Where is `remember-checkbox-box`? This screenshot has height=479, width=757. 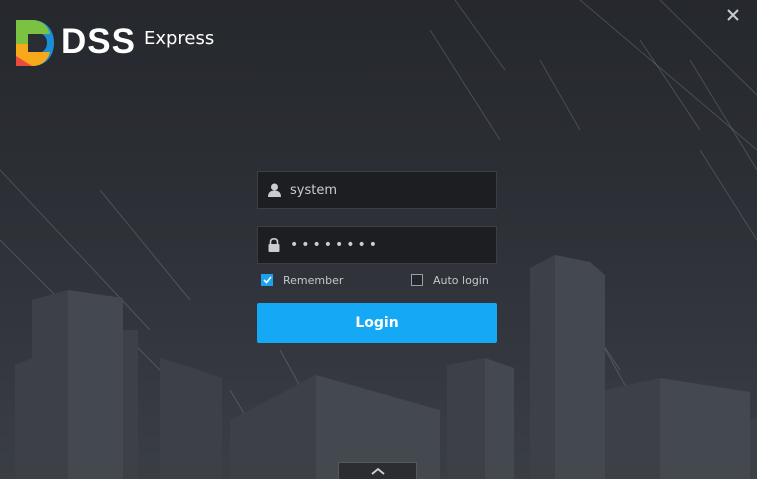 remember-checkbox-box is located at coordinates (267, 280).